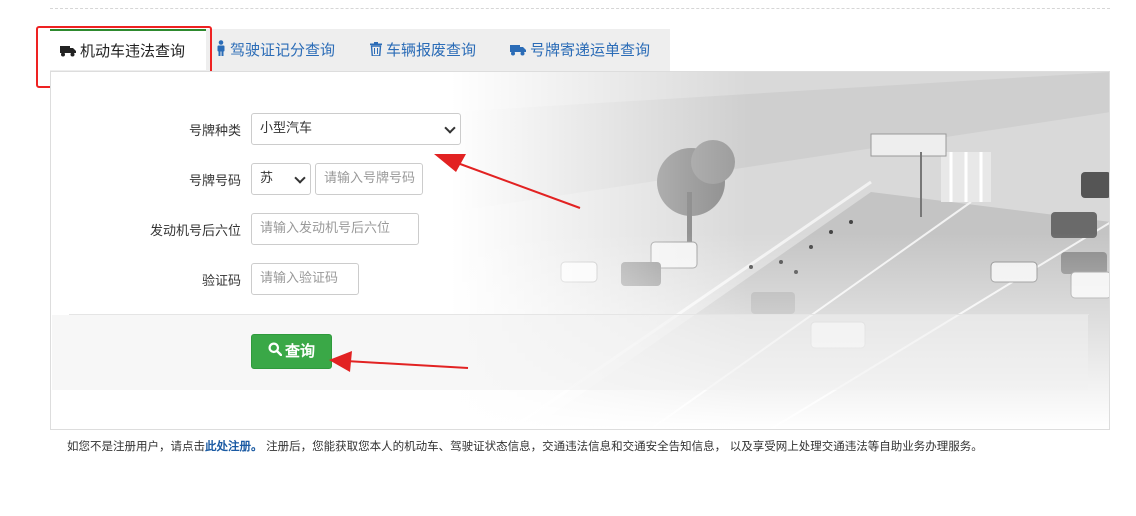  I want to click on plate-number-label: 号牌号码, so click(214, 181).